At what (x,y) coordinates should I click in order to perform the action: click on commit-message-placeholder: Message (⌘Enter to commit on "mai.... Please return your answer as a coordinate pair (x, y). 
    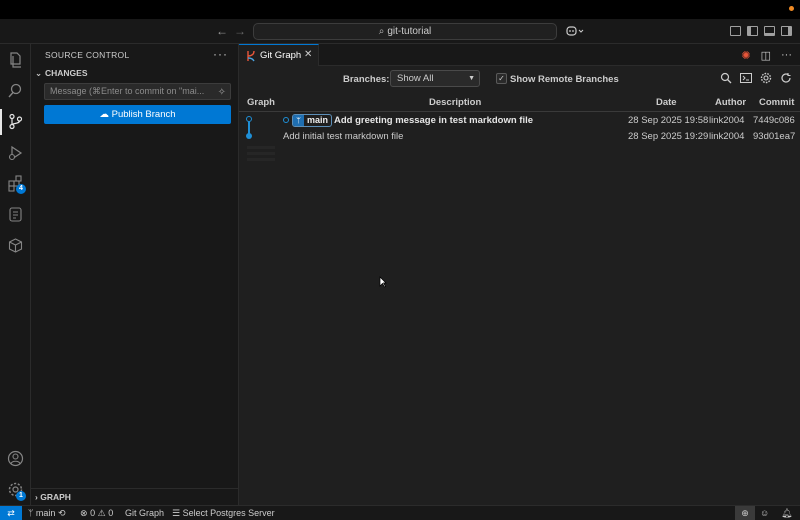
    Looking at the image, I should click on (127, 91).